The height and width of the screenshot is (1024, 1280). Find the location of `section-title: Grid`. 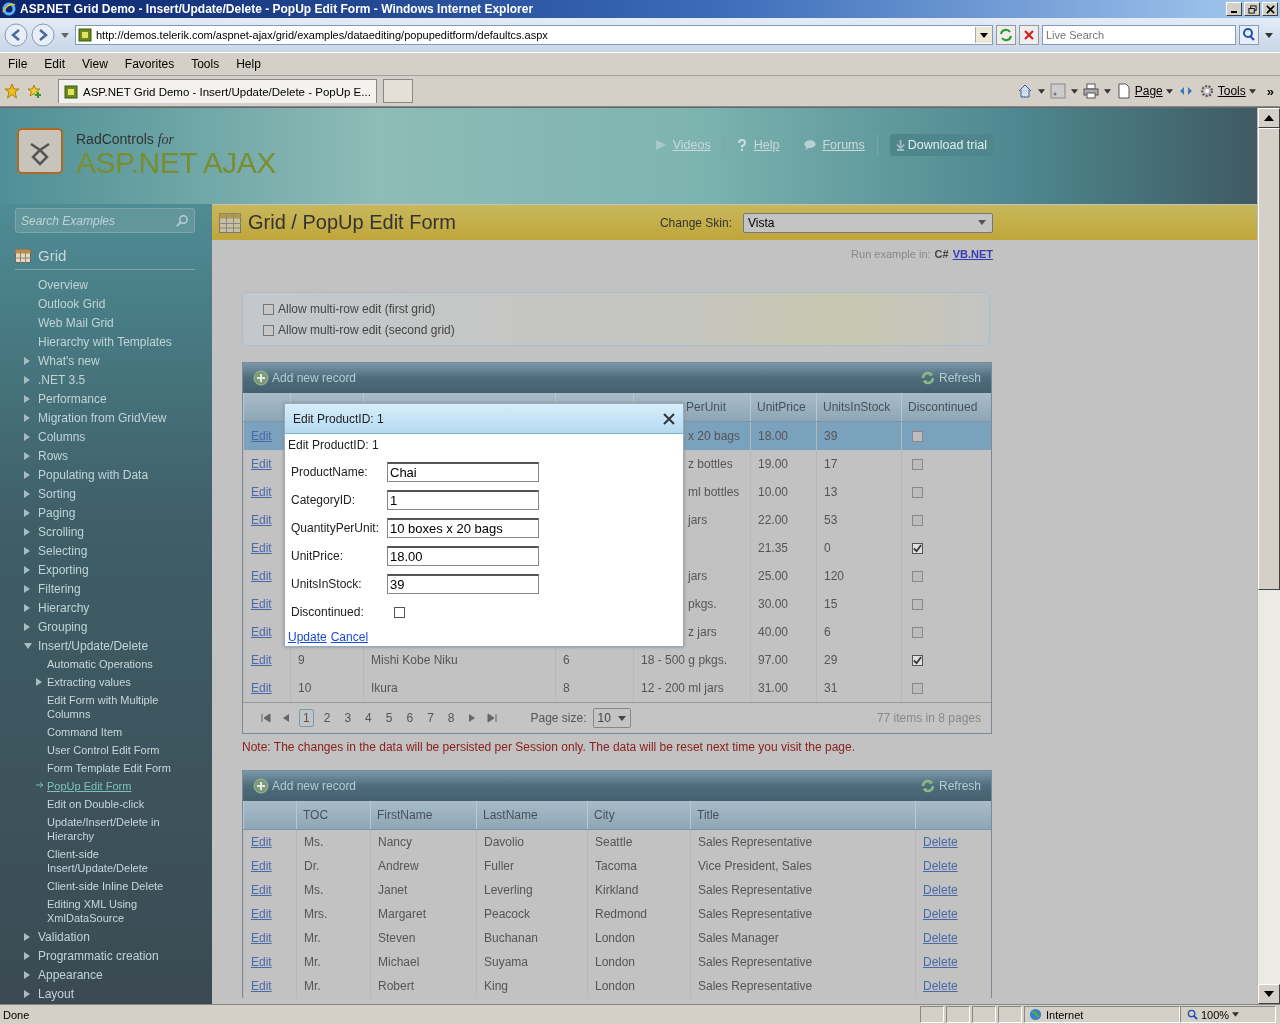

section-title: Grid is located at coordinates (52, 255).